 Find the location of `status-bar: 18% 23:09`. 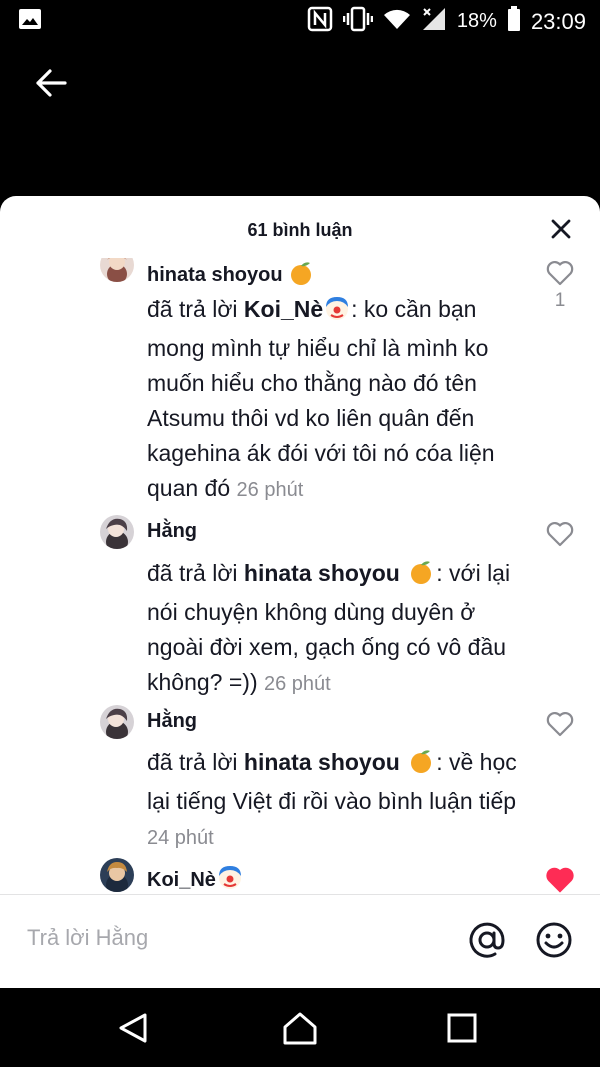

status-bar: 18% 23:09 is located at coordinates (300, 20).